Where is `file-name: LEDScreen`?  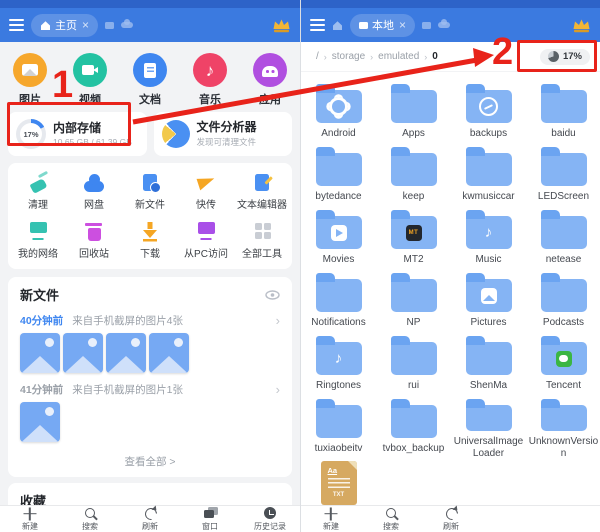
file-name: LEDScreen is located at coordinates (563, 196).